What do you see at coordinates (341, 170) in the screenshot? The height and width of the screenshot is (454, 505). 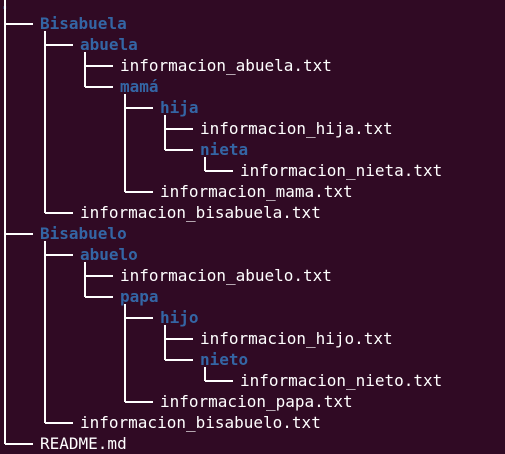 I see `tree-file-entry: informacion_nieta.txt` at bounding box center [341, 170].